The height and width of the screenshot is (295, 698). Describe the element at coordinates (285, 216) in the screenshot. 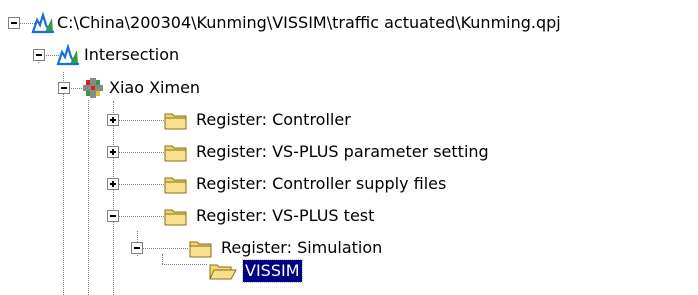

I see `tree-node-label: Register: VS-PLUS test` at that location.